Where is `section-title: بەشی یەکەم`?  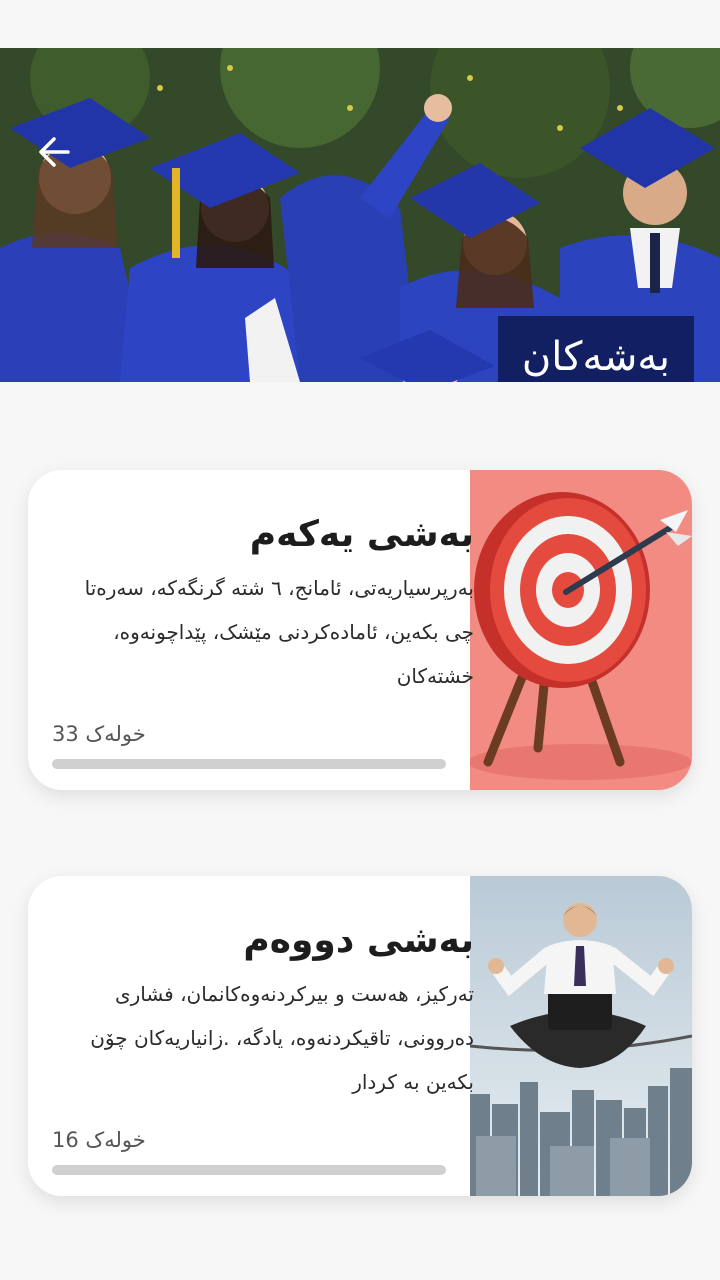 section-title: بەشی یەکەم is located at coordinates (361, 534).